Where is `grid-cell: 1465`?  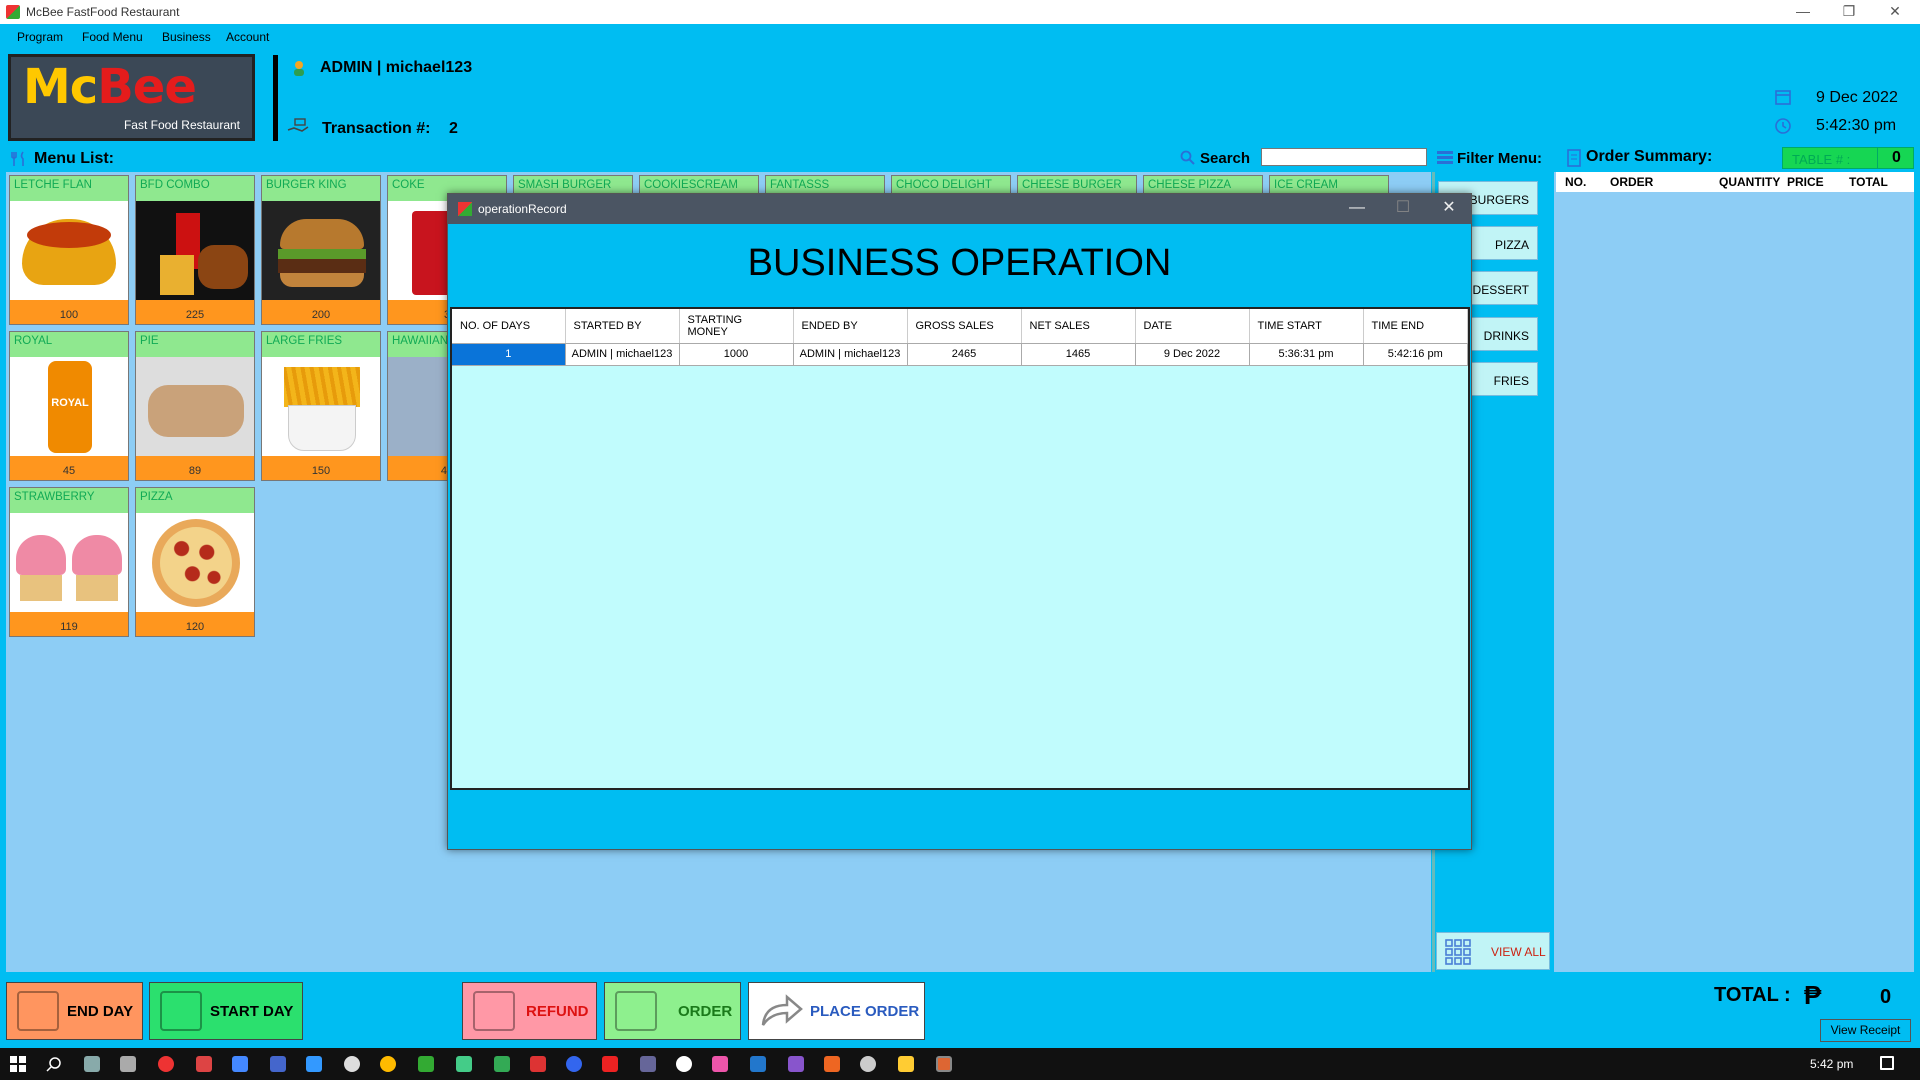 grid-cell: 1465 is located at coordinates (1078, 354).